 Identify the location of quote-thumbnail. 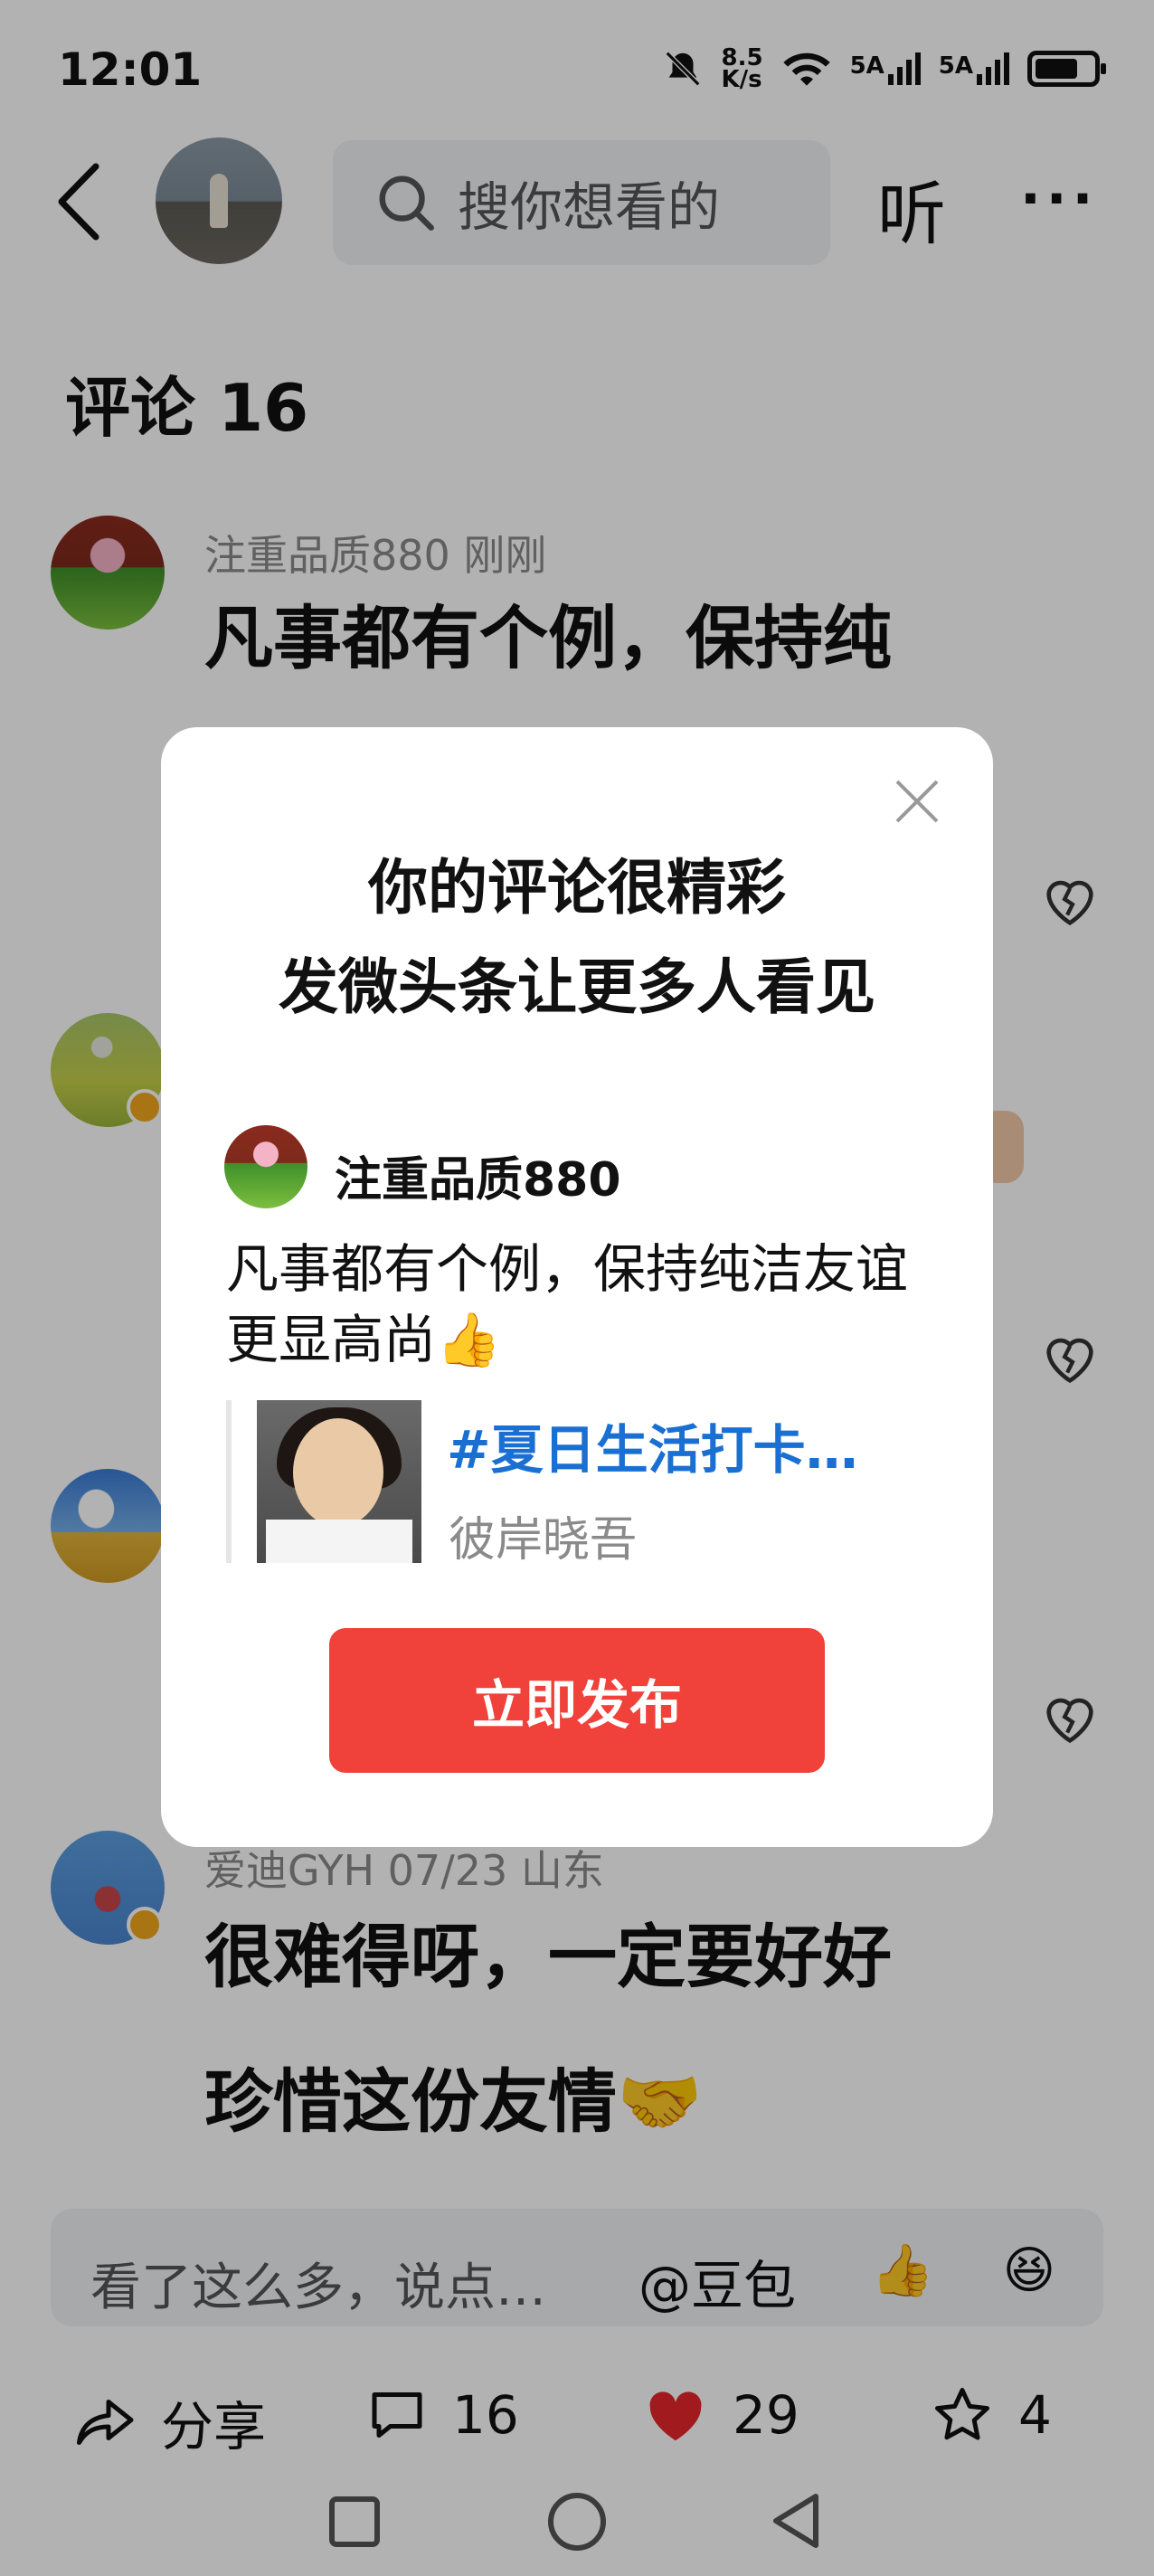
(339, 1482).